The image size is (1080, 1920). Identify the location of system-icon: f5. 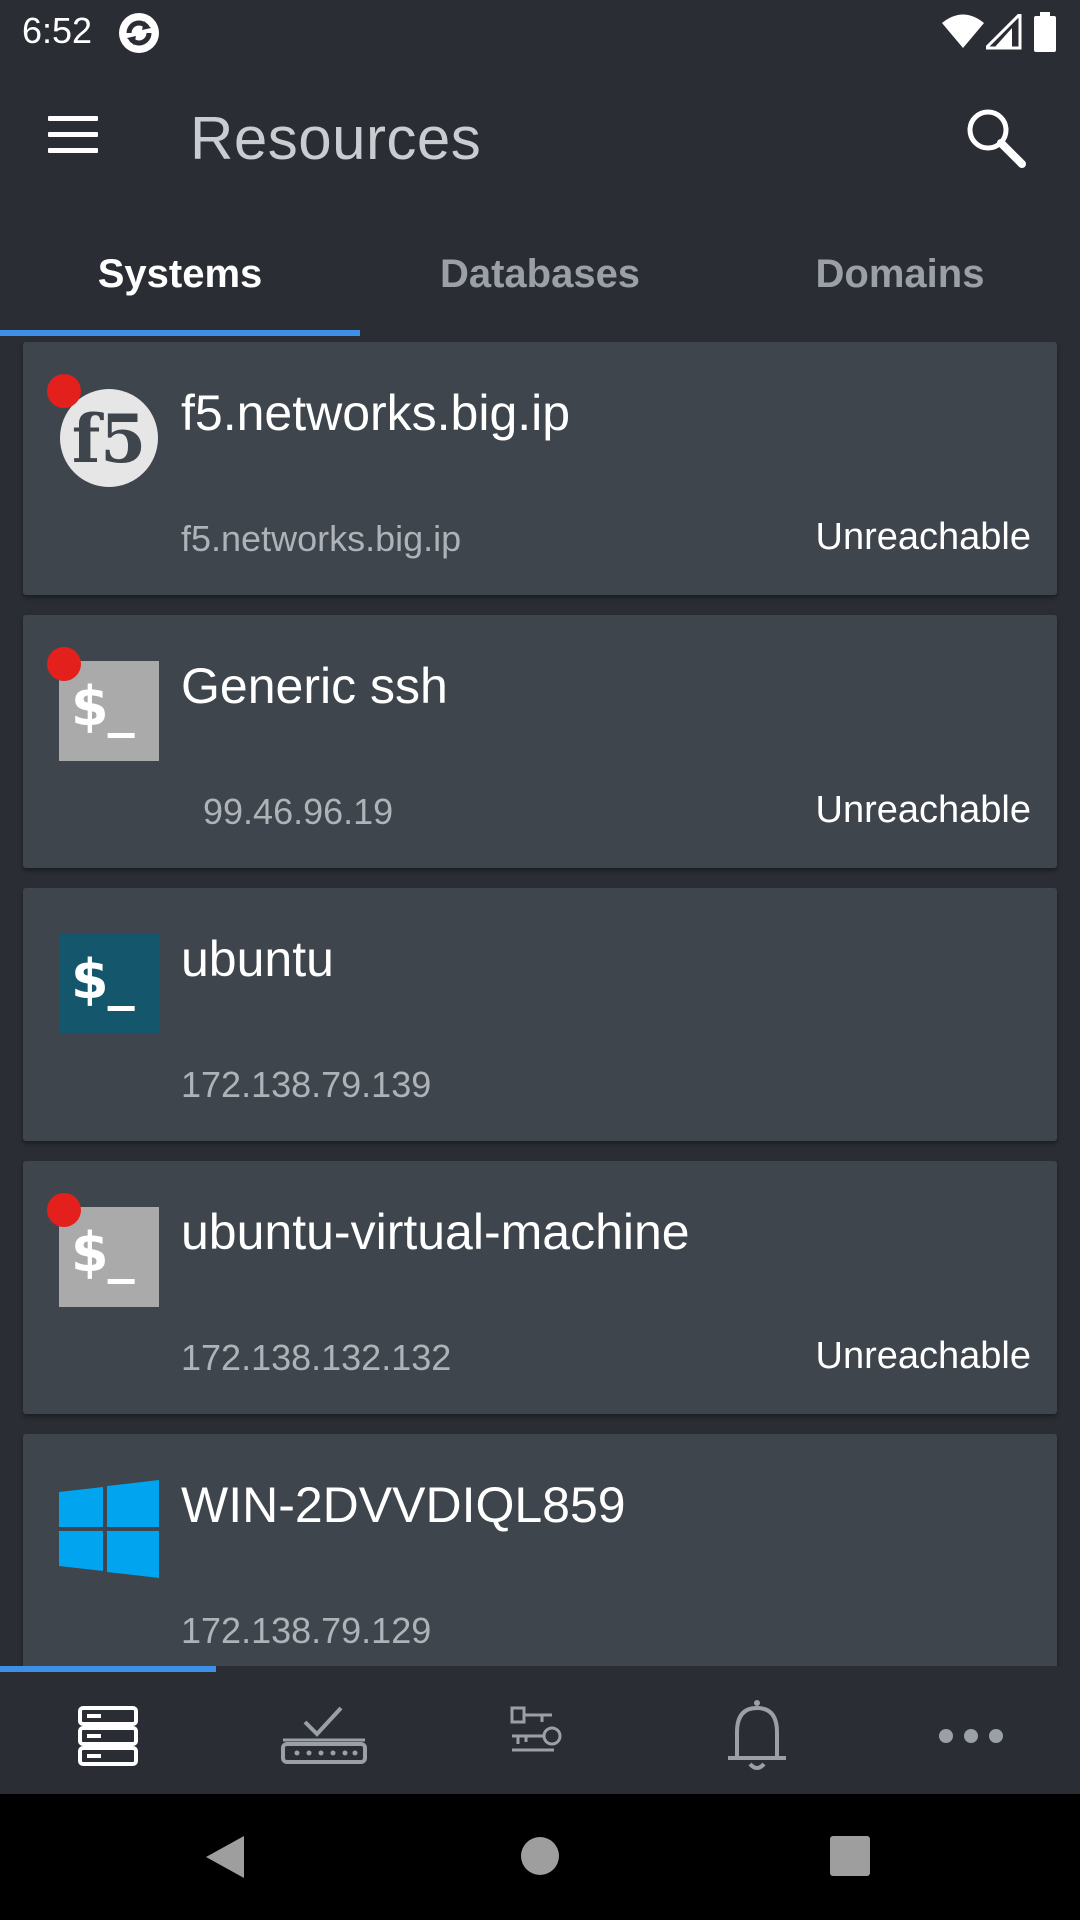
(103, 431).